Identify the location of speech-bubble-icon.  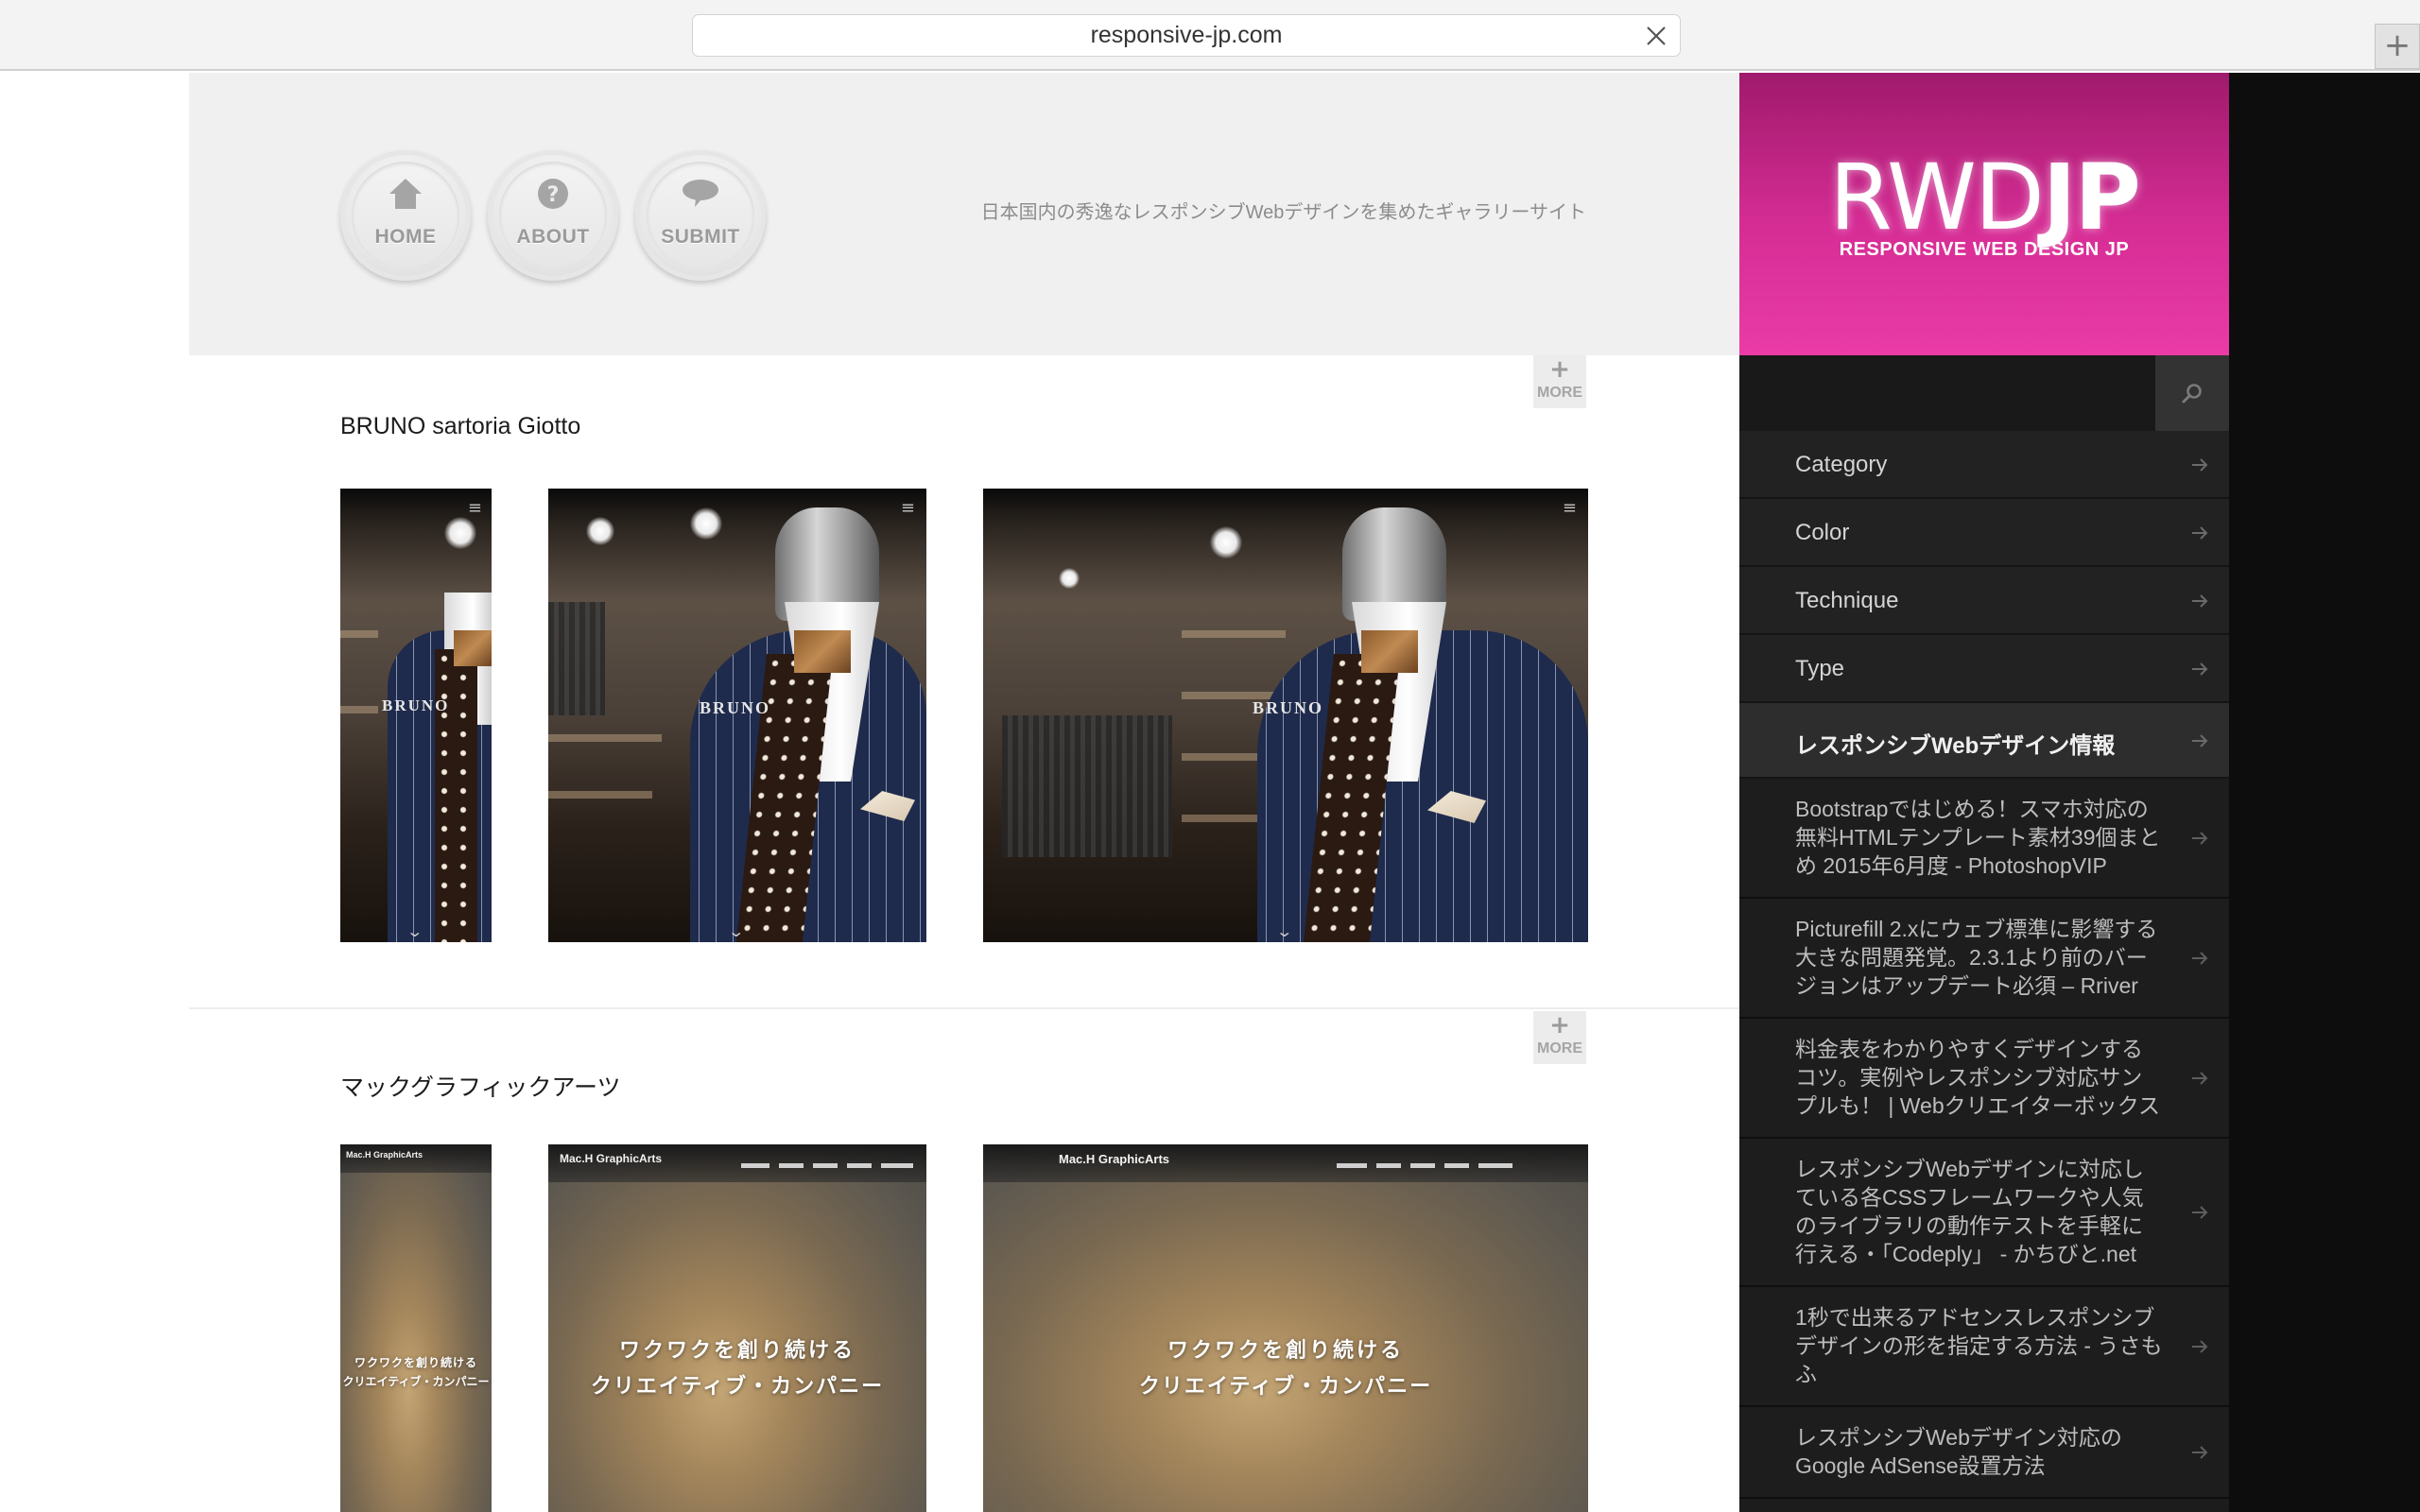
(700, 193).